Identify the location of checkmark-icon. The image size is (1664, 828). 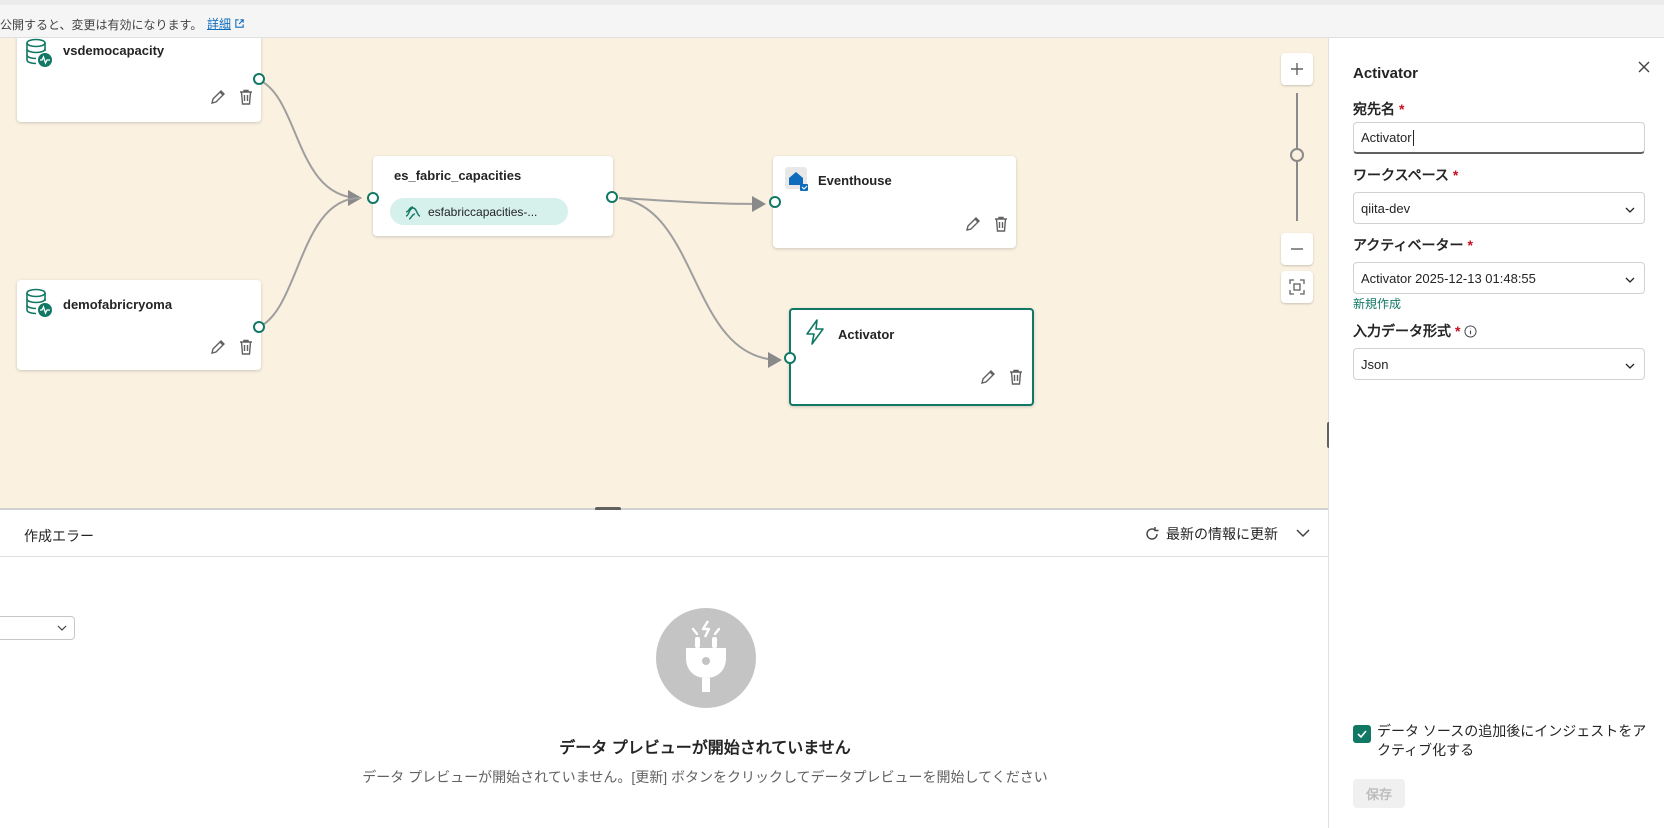
(1362, 734).